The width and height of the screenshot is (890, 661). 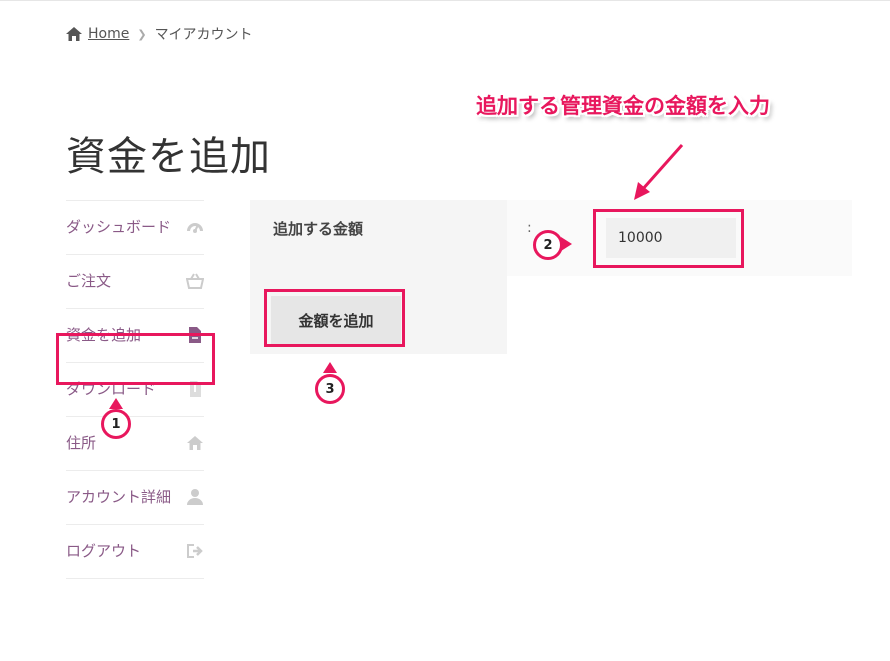 What do you see at coordinates (659, 172) in the screenshot?
I see `callout-arrow-icon` at bounding box center [659, 172].